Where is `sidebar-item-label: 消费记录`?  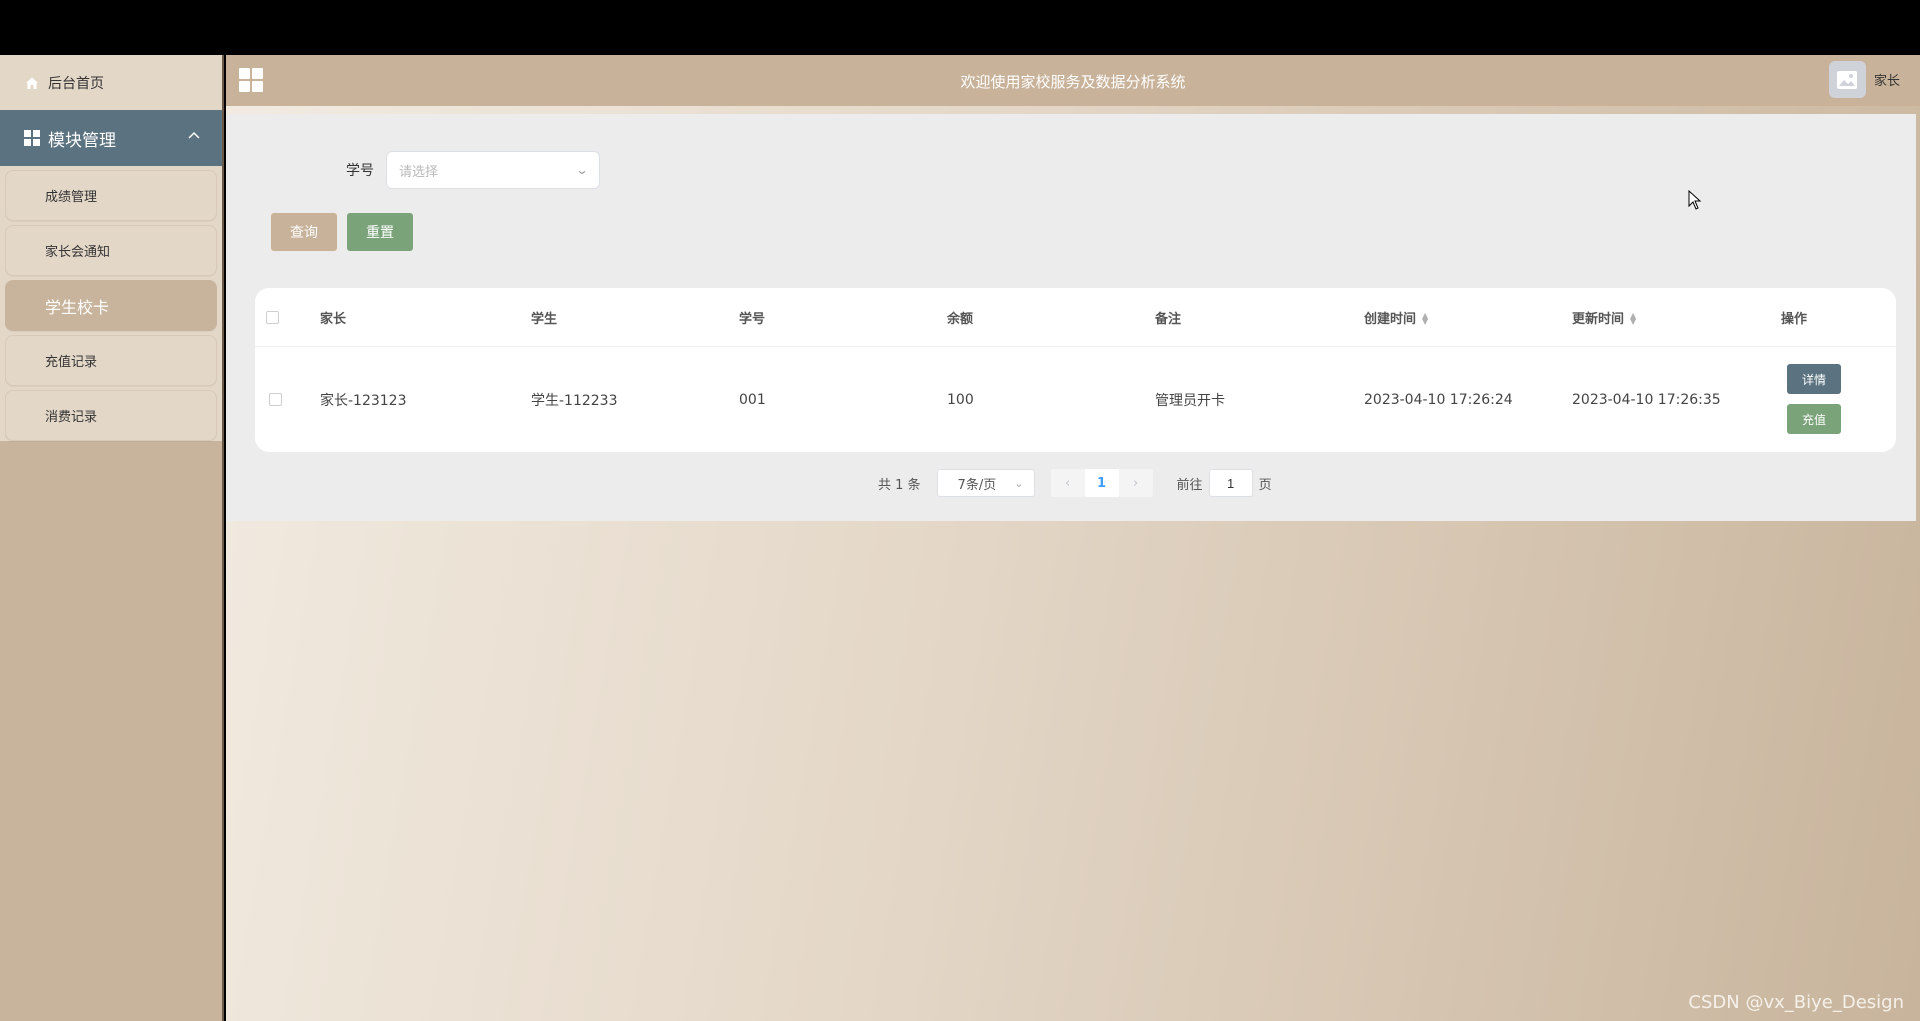 sidebar-item-label: 消费记录 is located at coordinates (71, 417).